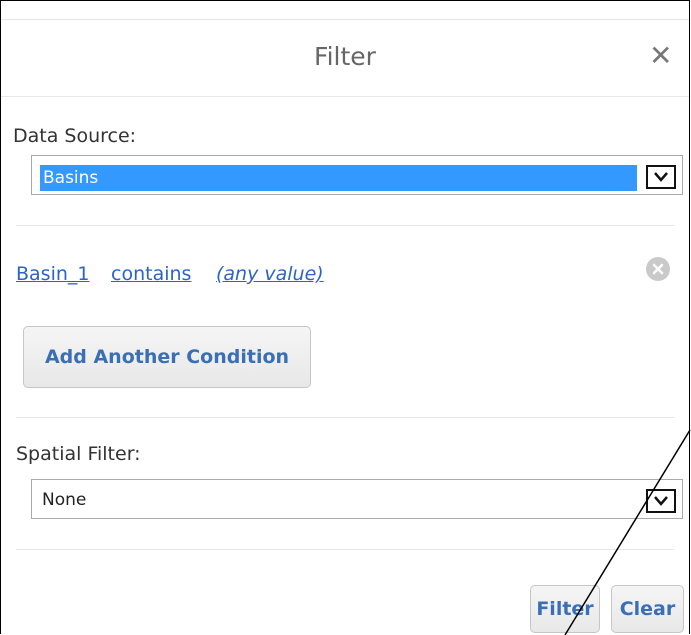 This screenshot has width=691, height=635. Describe the element at coordinates (75, 136) in the screenshot. I see `data-source-label: Data Source:` at that location.